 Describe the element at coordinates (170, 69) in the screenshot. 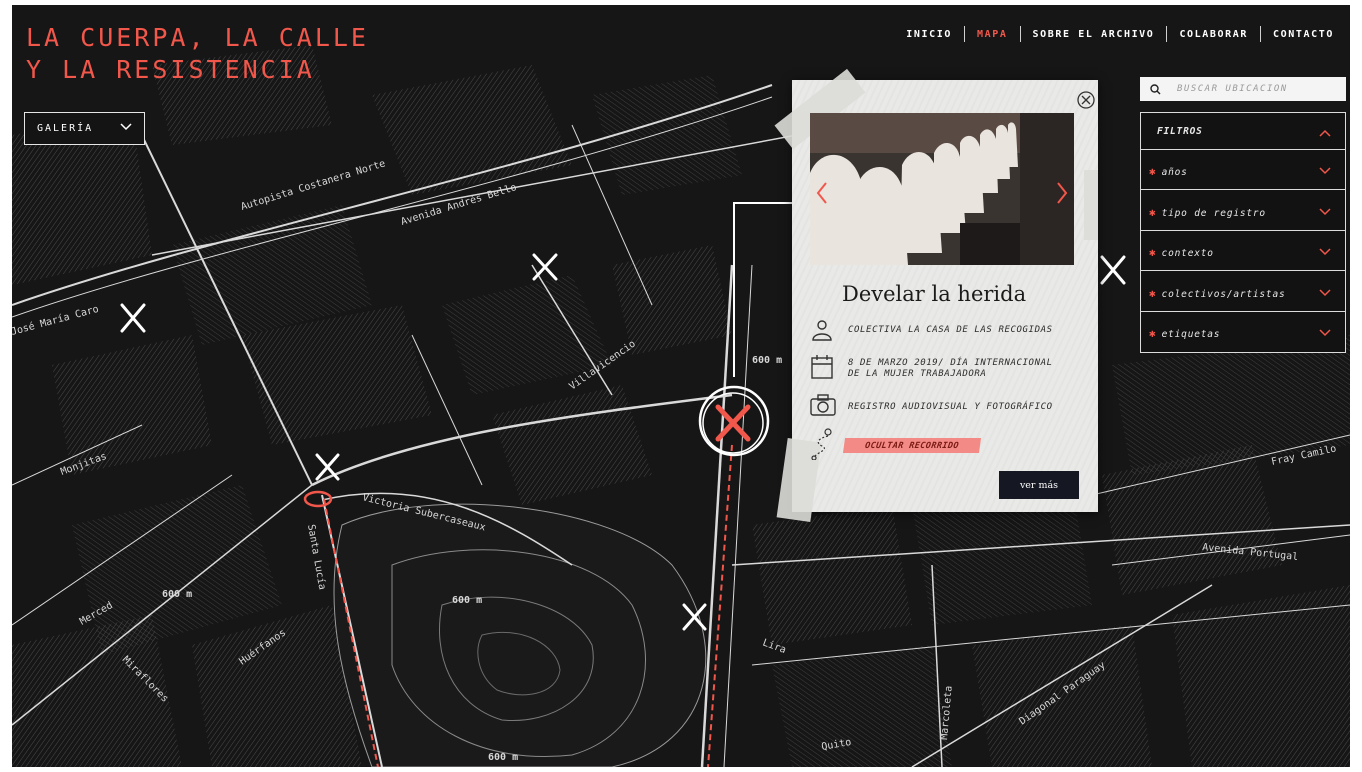

I see `site-title-line2: Y LA RESISTENCIA` at that location.